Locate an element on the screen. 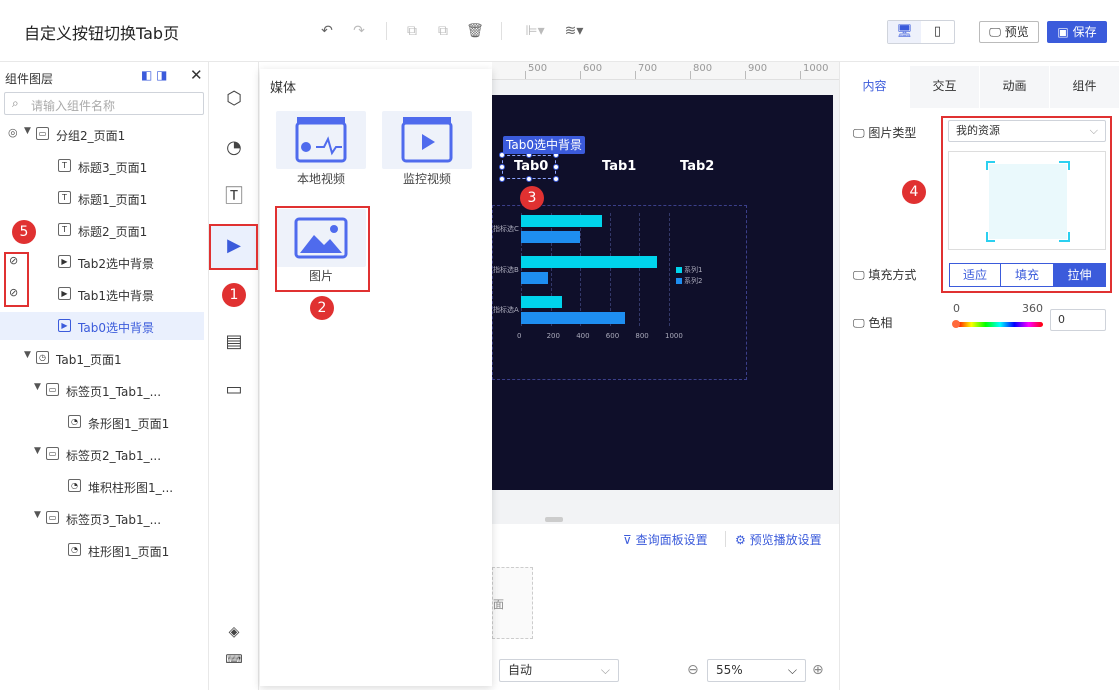  layer-item: ◎ ▼ ▭ 分组2_页面1 is located at coordinates (102, 134).